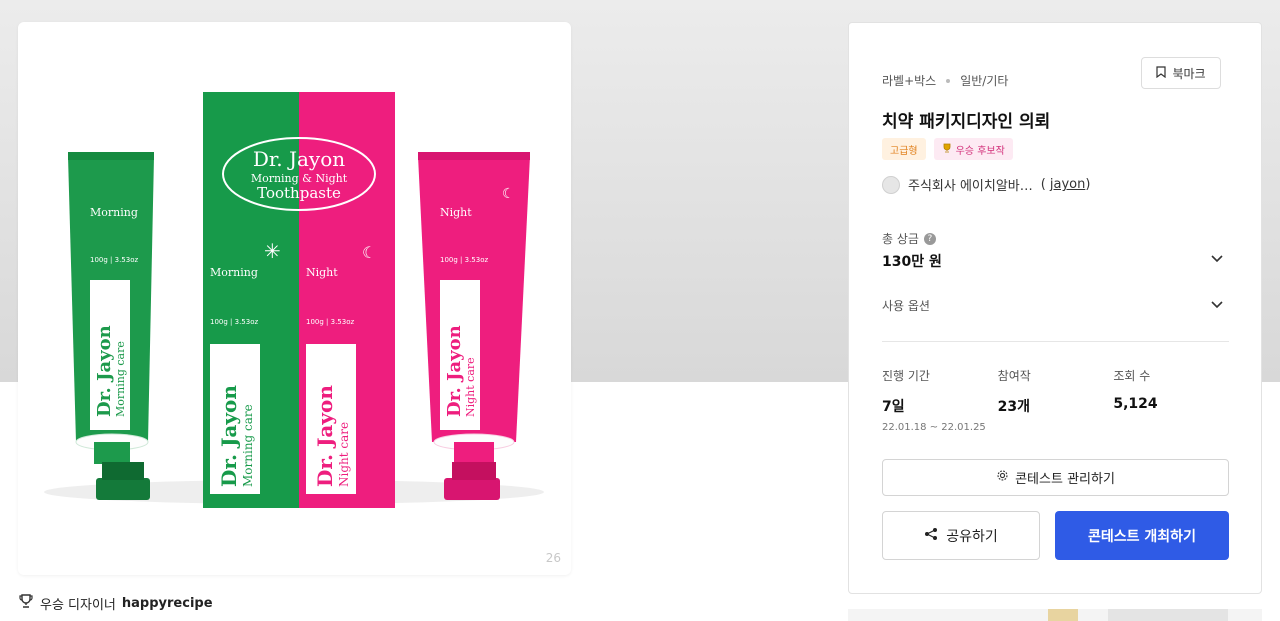 Image resolution: width=1280 pixels, height=621 pixels. What do you see at coordinates (1065, 479) in the screenshot?
I see `manage-contest-label: 콘테스트 관리하기` at bounding box center [1065, 479].